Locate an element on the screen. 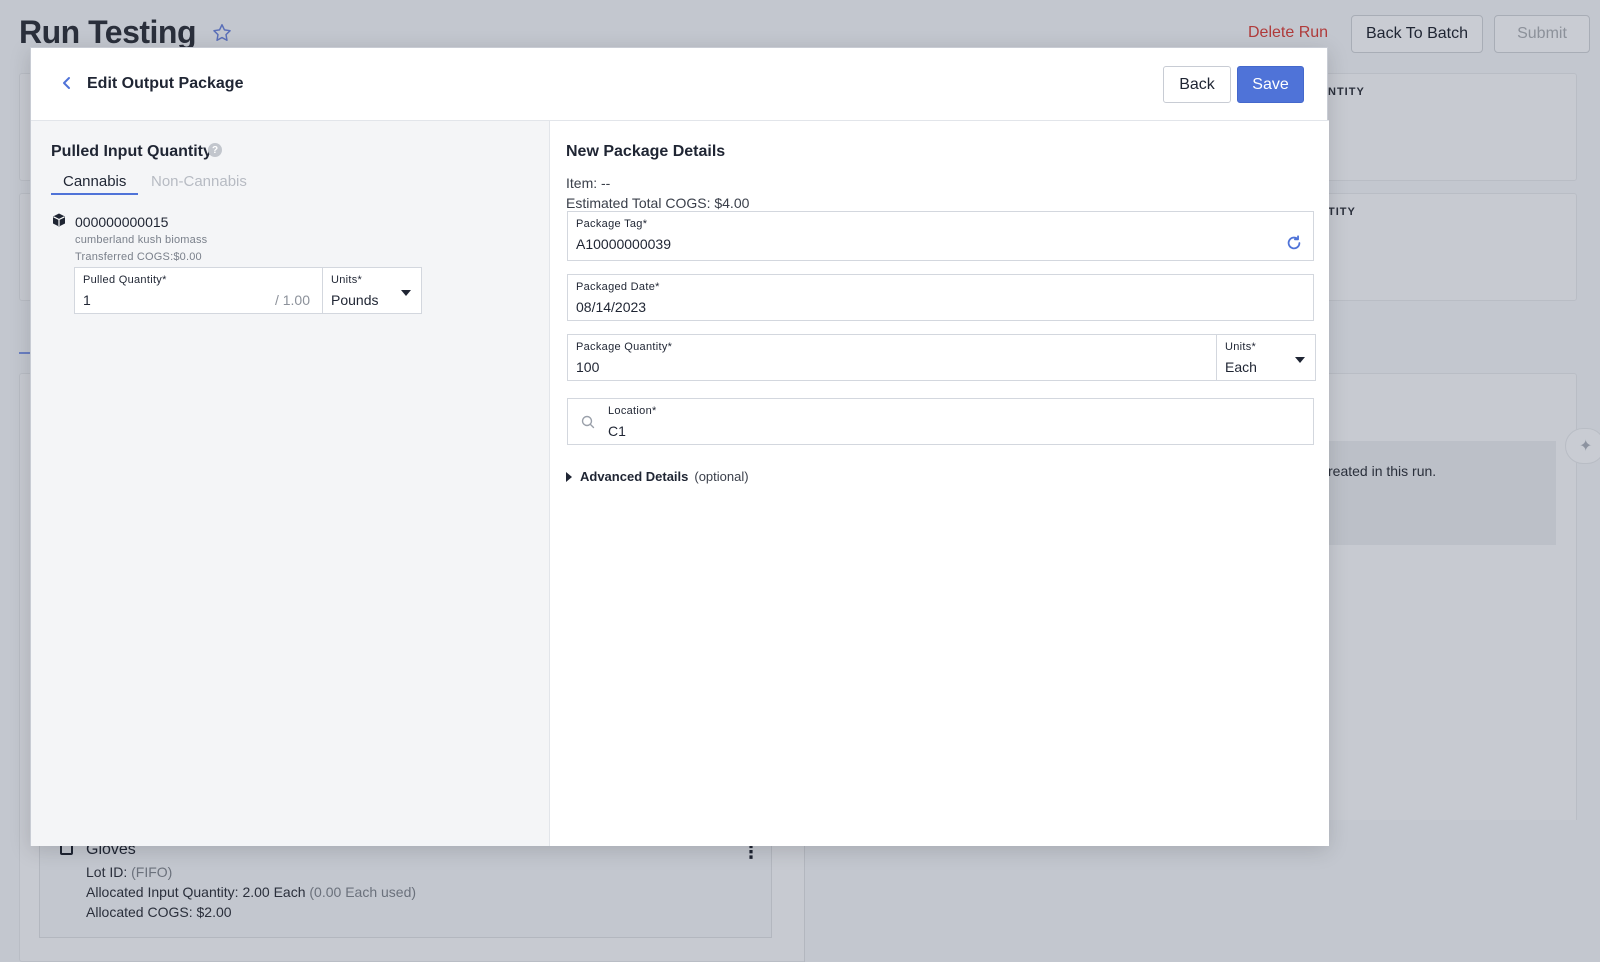 Image resolution: width=1600 pixels, height=962 pixels. pulled-quantity-label: Pulled Quantity* is located at coordinates (125, 280).